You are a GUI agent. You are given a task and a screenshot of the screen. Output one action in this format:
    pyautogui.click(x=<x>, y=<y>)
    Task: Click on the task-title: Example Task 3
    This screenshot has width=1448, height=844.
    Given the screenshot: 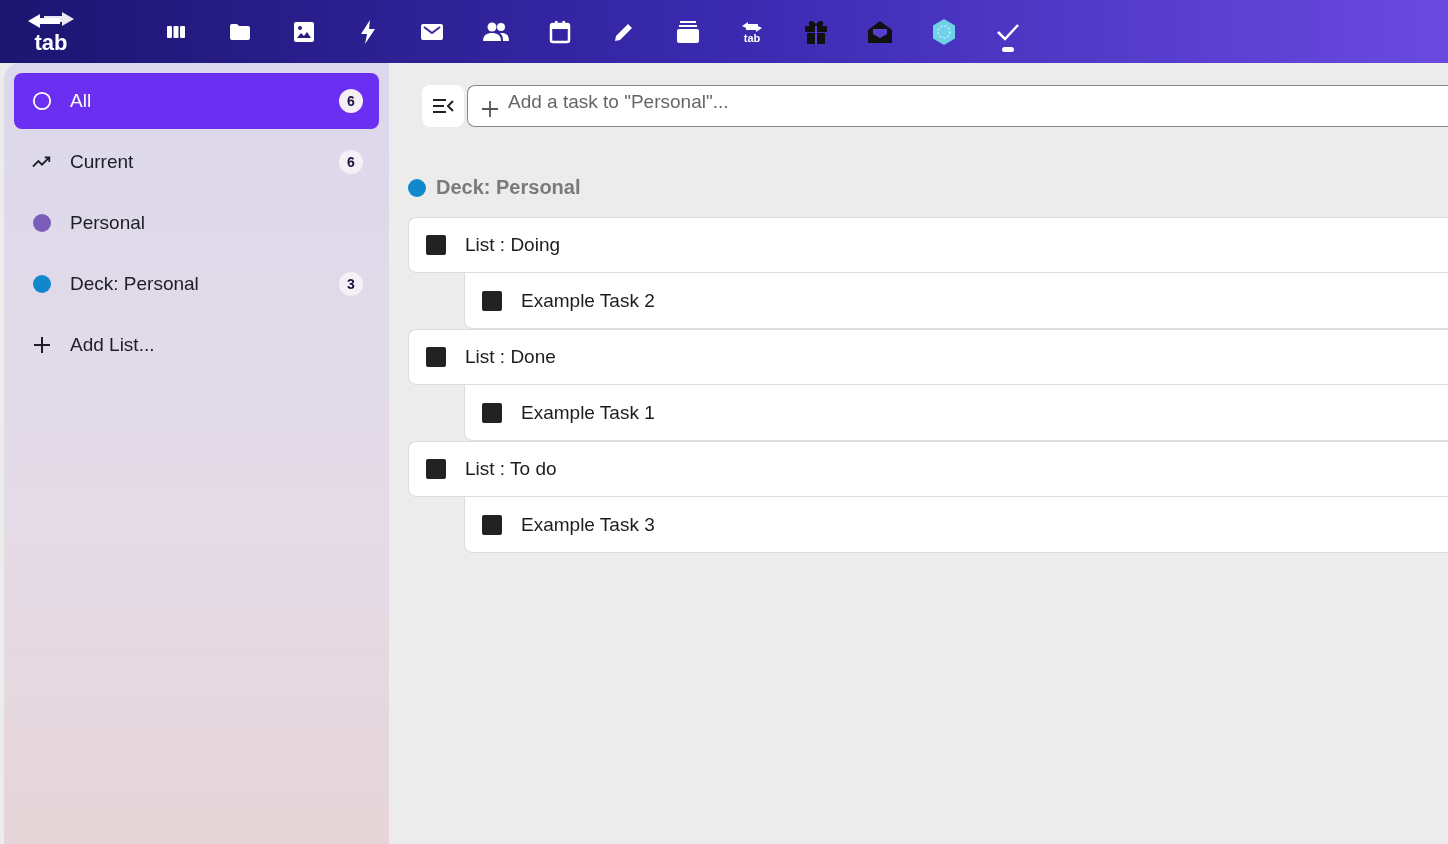 What is the action you would take?
    pyautogui.click(x=588, y=524)
    